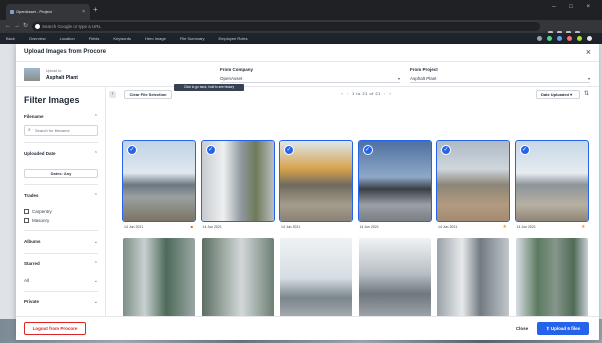  Describe the element at coordinates (62, 78) in the screenshot. I see `upload-to-value: Asphalt Plant` at that location.